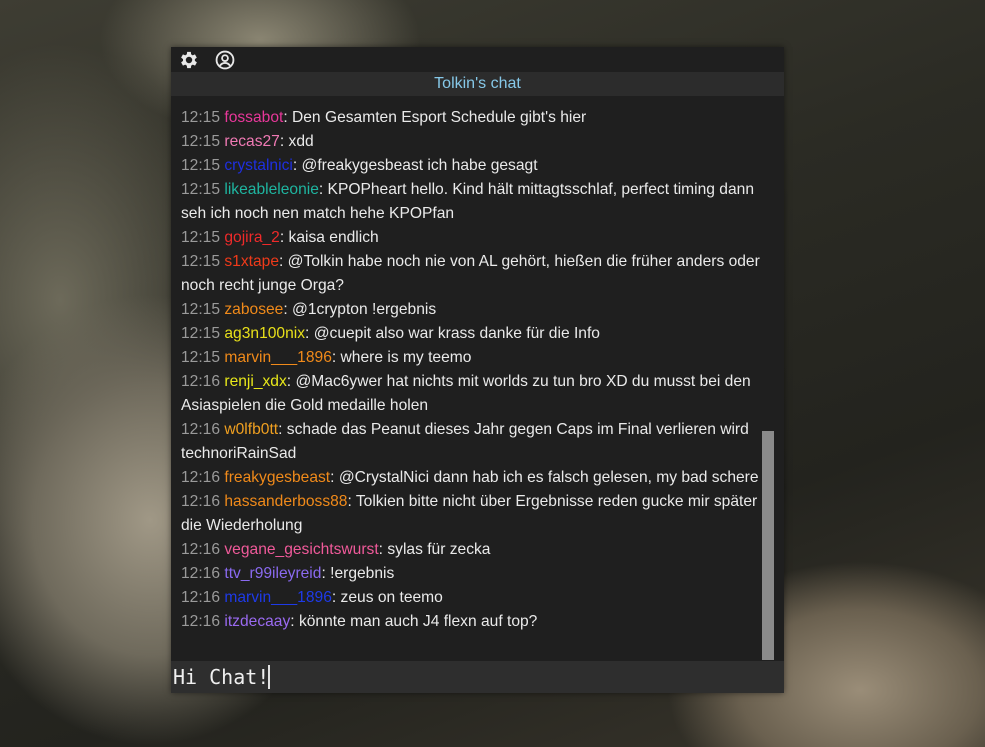  I want to click on message-username: zabosee, so click(253, 309).